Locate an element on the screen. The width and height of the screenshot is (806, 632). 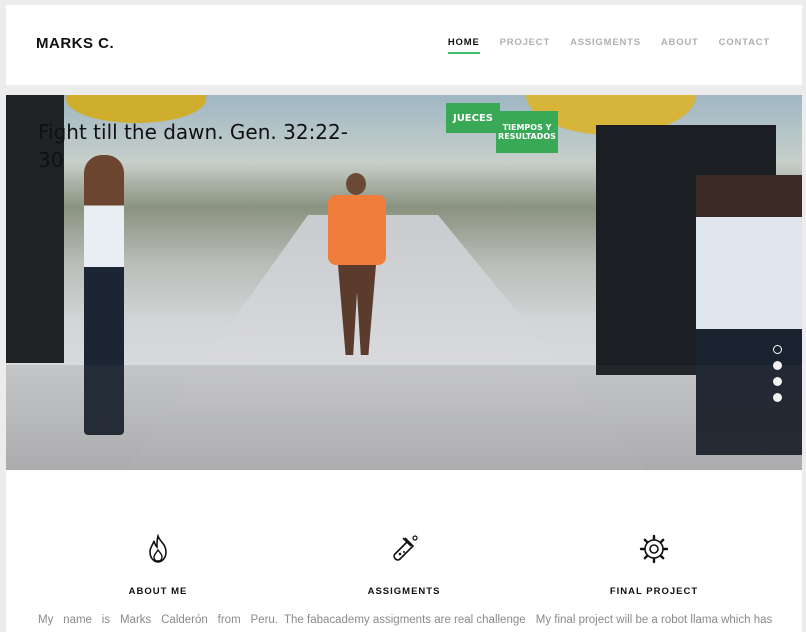
hero-photo-runner-head is located at coordinates (356, 184).